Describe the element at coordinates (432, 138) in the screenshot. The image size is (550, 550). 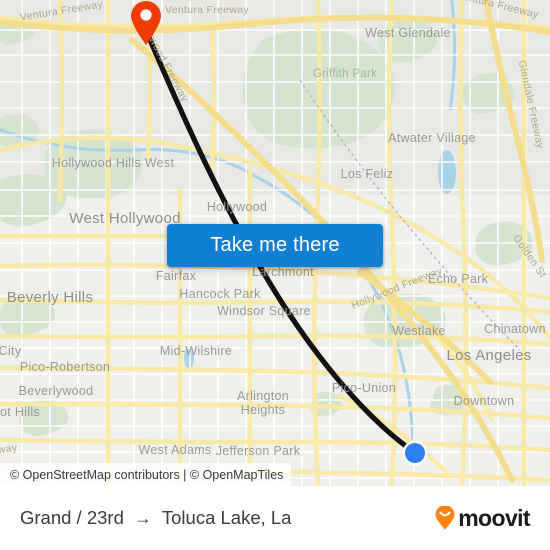
I see `map-label: Atwater Village` at that location.